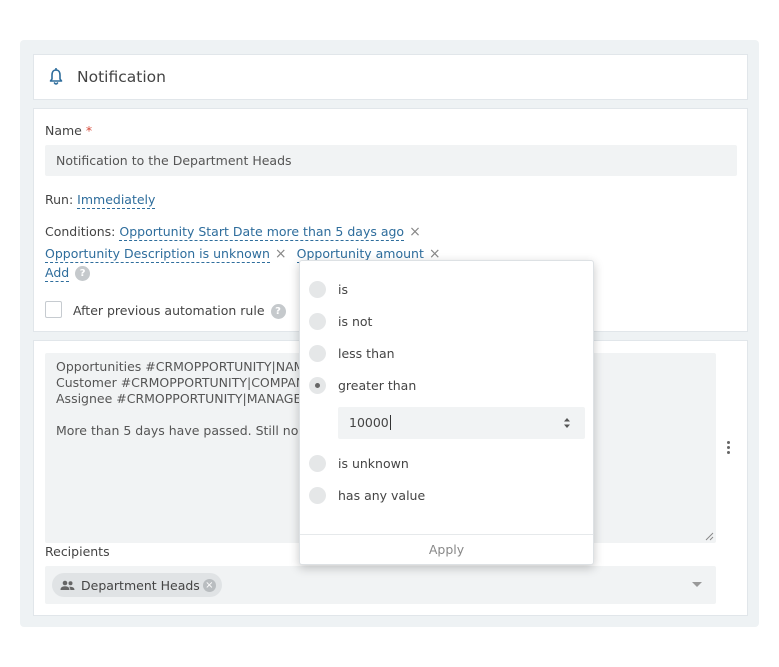 The height and width of the screenshot is (667, 779). I want to click on recipients-input: Department Heads ×, so click(380, 585).